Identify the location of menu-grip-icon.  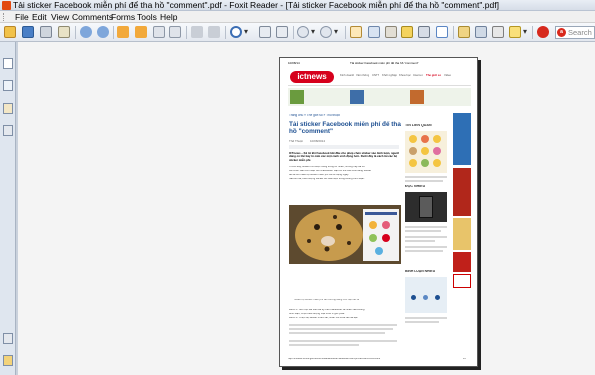
(5, 17).